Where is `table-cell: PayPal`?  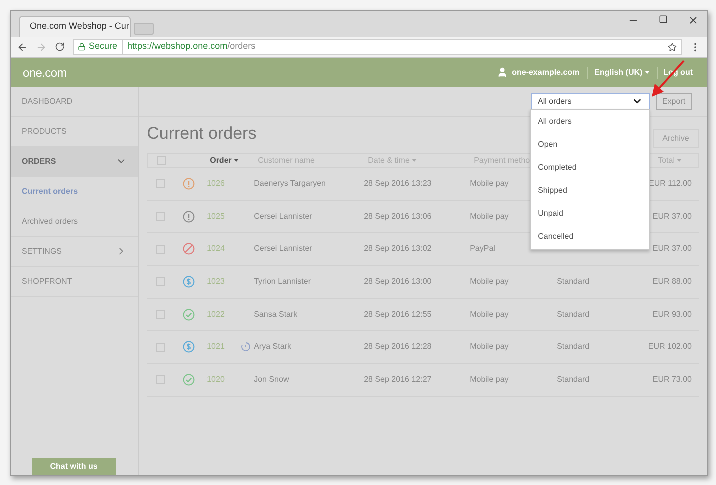
table-cell: PayPal is located at coordinates (483, 249).